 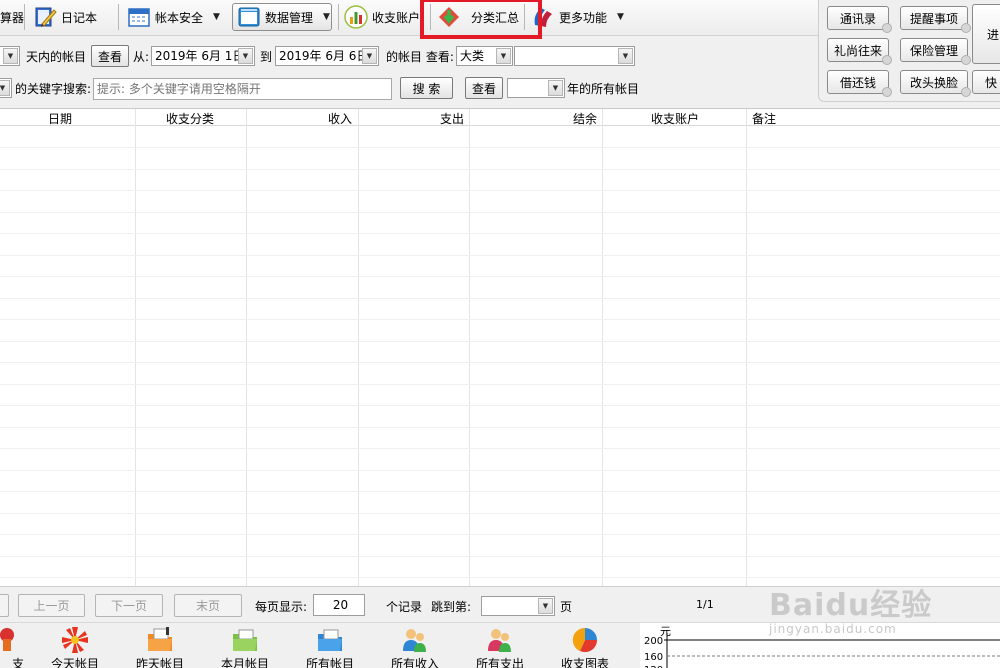 What do you see at coordinates (935, 83) in the screenshot?
I see `change-face-button: 改头换脸` at bounding box center [935, 83].